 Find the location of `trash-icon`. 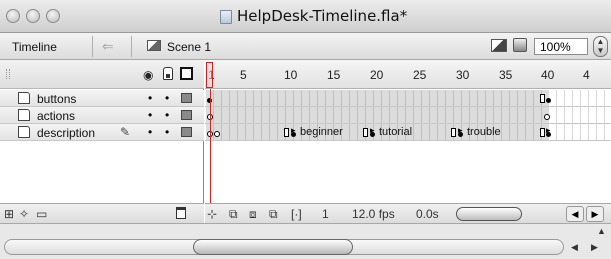

trash-icon is located at coordinates (181, 213).